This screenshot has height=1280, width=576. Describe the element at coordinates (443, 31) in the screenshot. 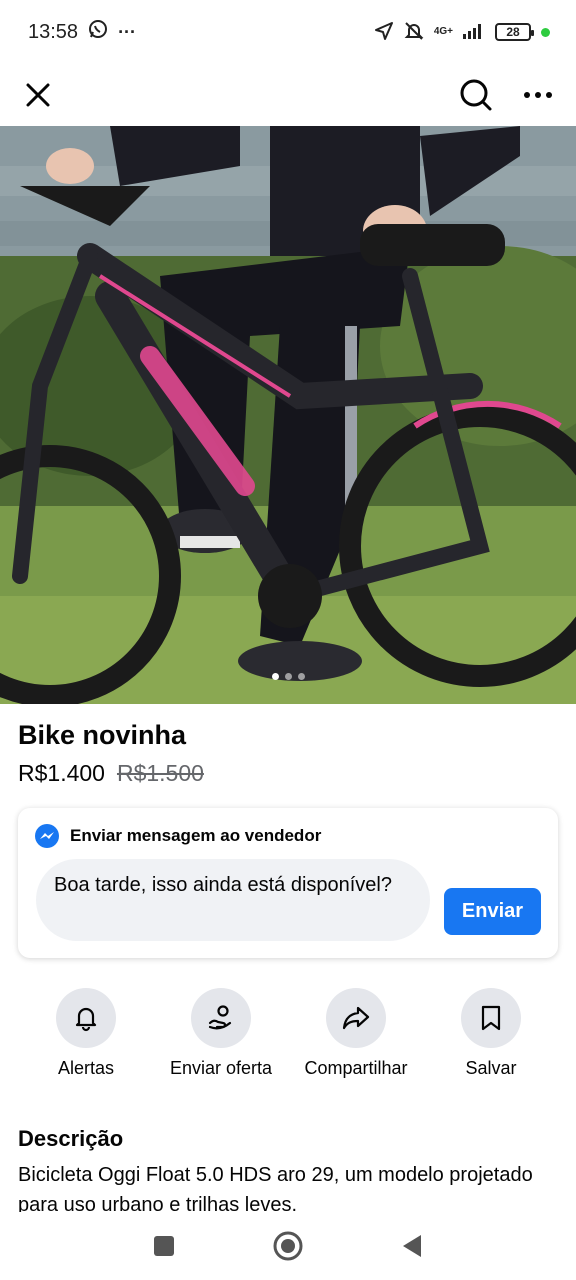

I see `network-label: 4G+` at that location.